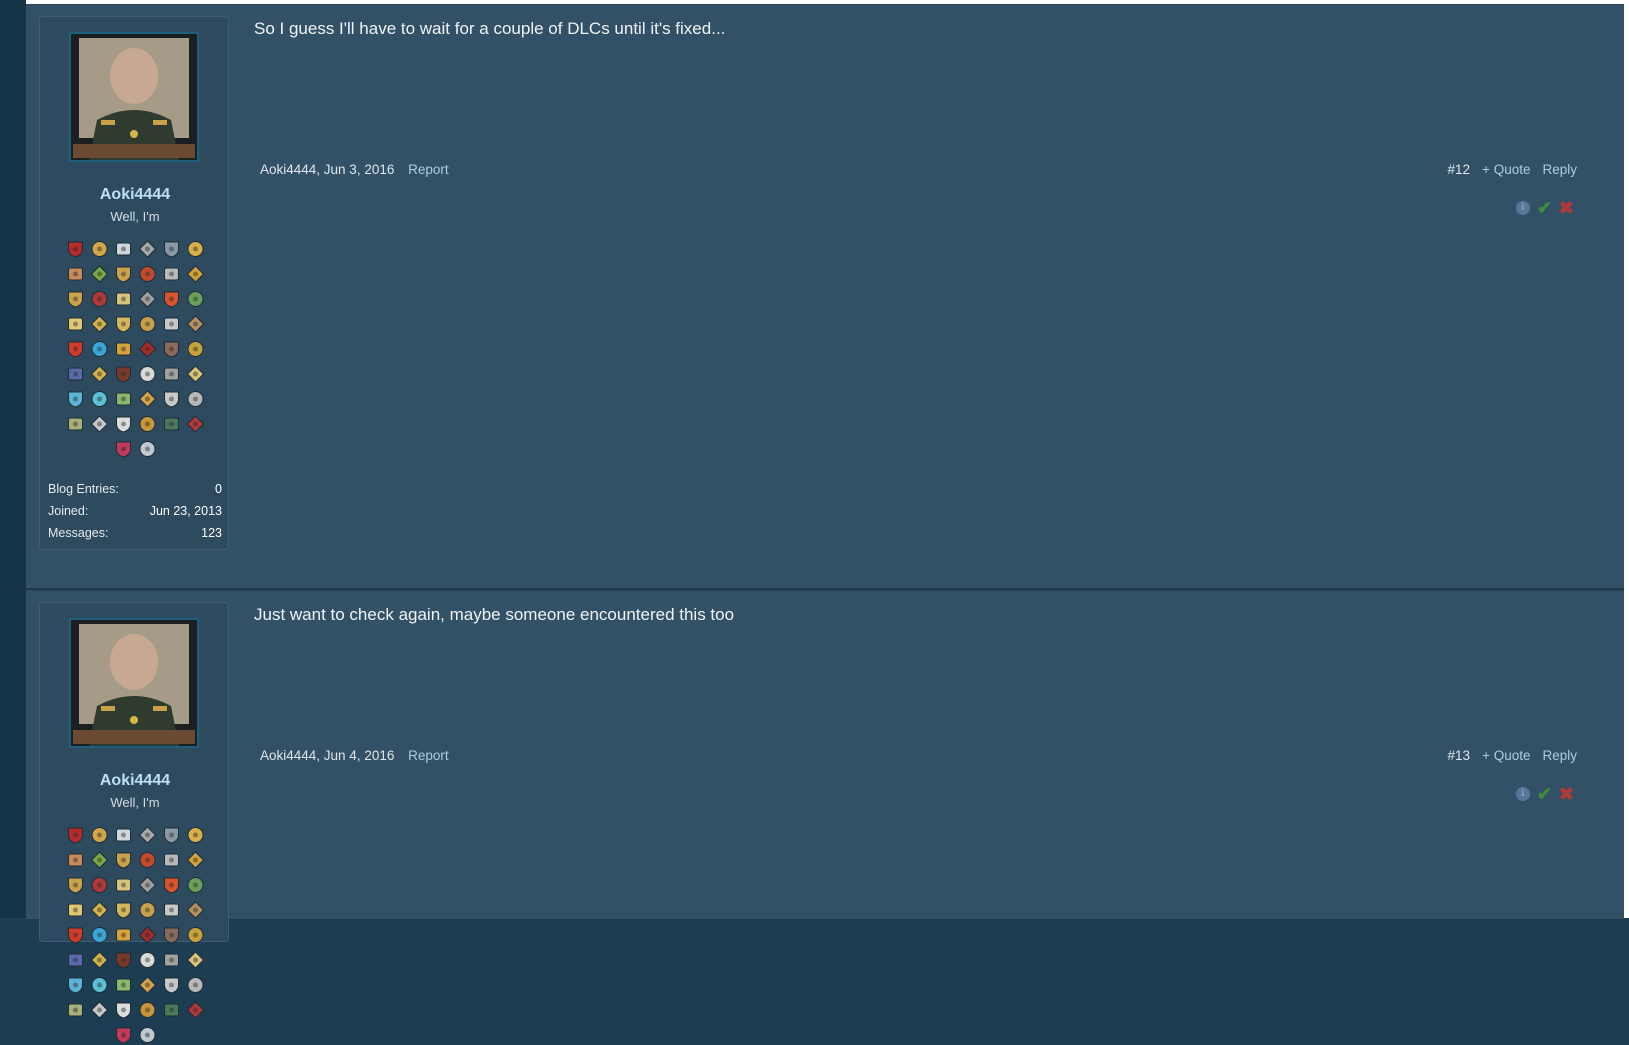 Image resolution: width=1629 pixels, height=1045 pixels. What do you see at coordinates (1544, 794) in the screenshot?
I see `check-icon: ✔` at bounding box center [1544, 794].